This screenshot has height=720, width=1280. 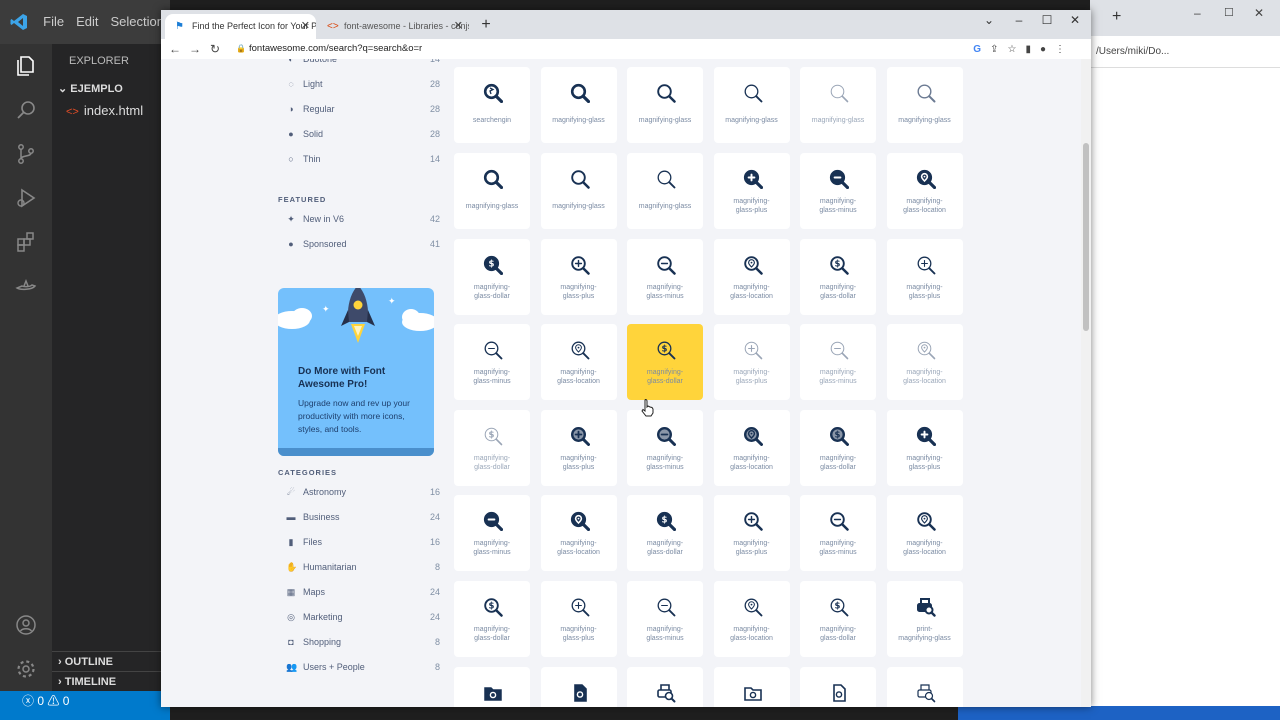 What do you see at coordinates (359, 84) in the screenshot?
I see `filter-style-light: ◌ Light 28` at bounding box center [359, 84].